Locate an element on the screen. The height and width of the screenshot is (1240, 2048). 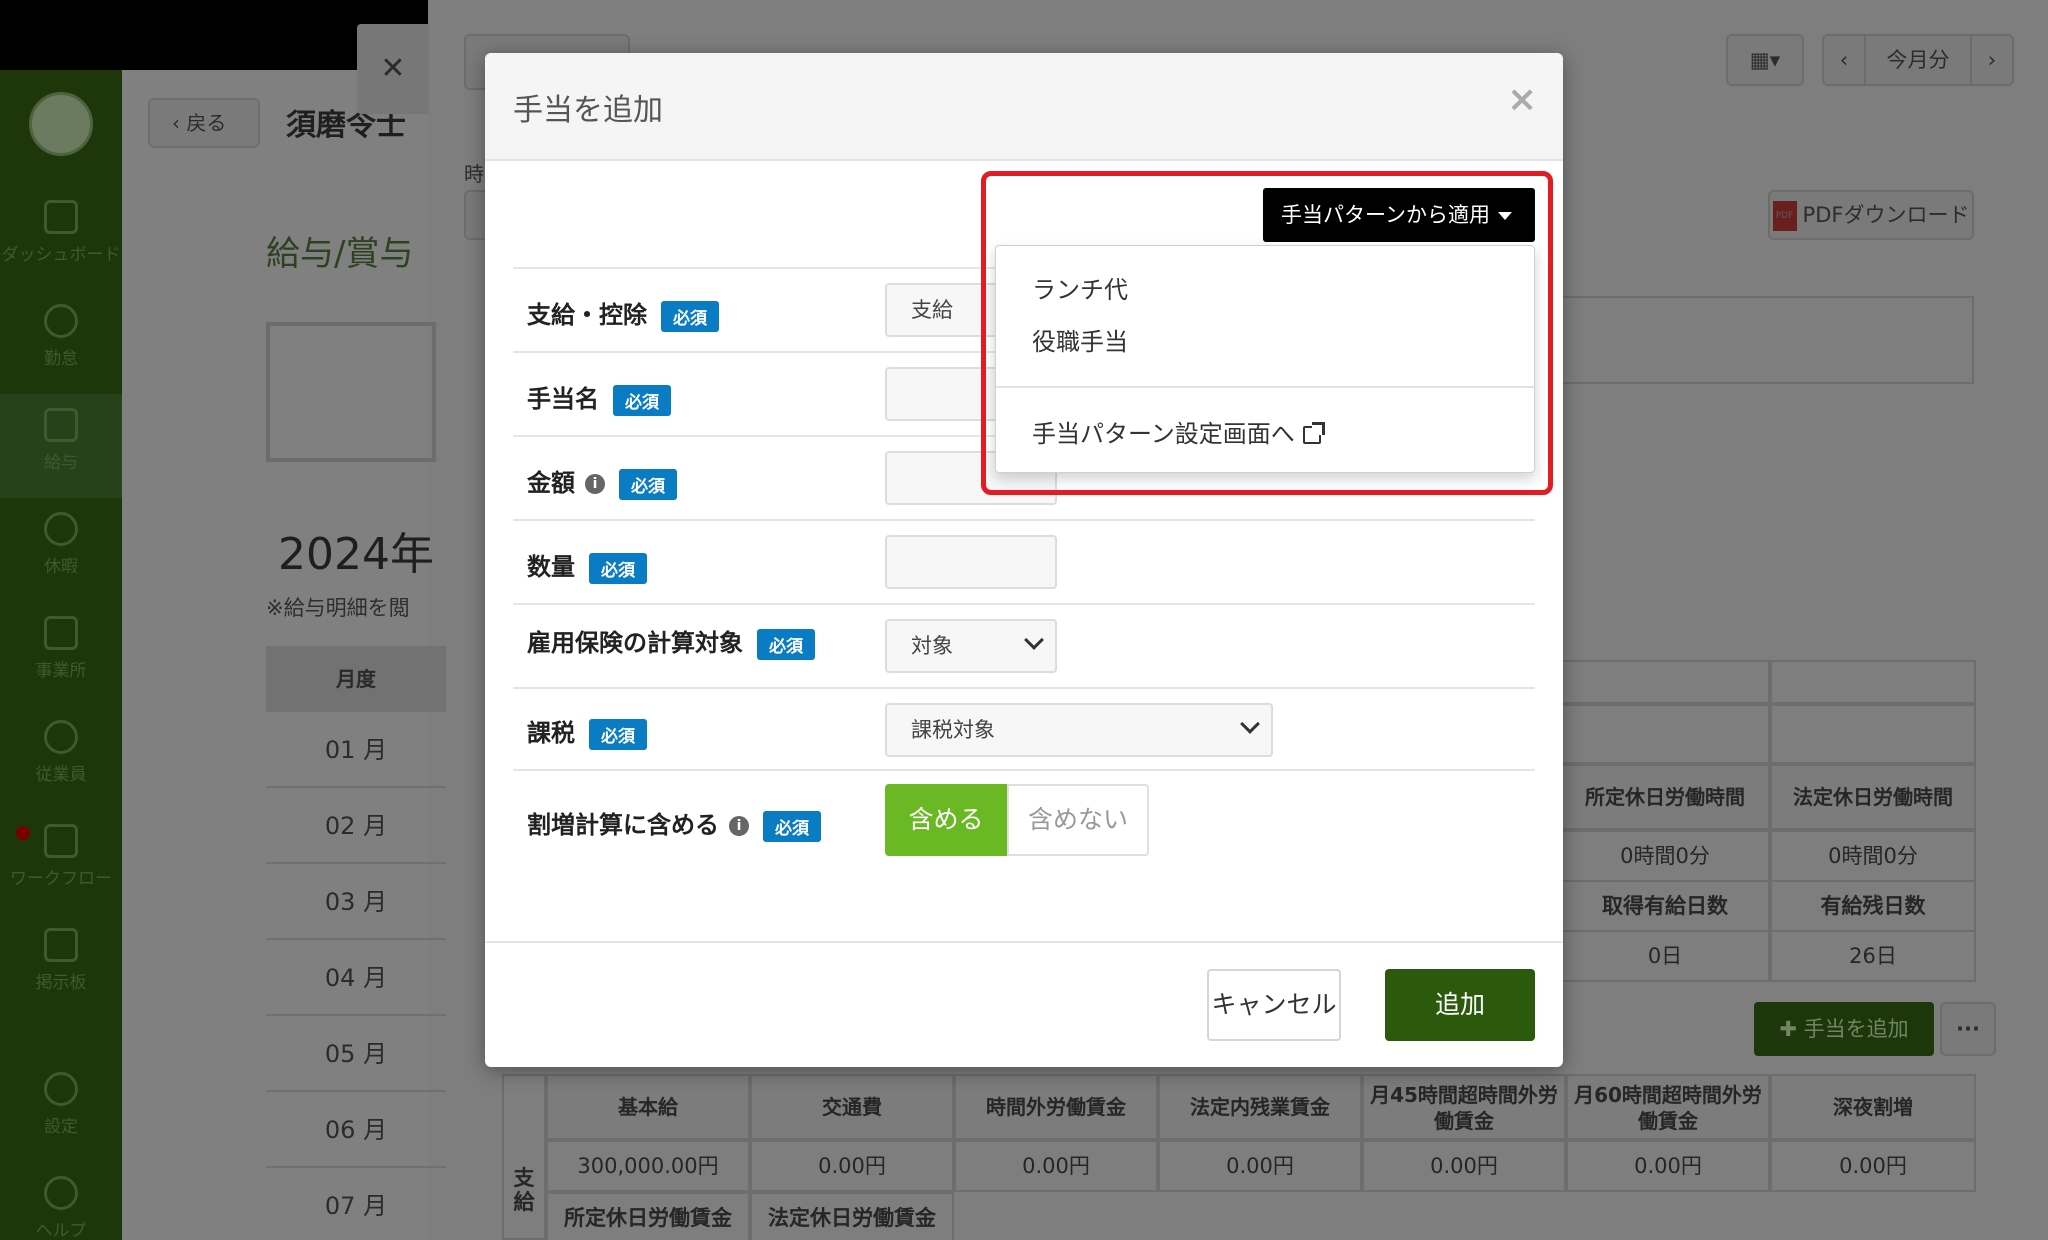
amount-label: 金額 i 必須 is located at coordinates (602, 481).